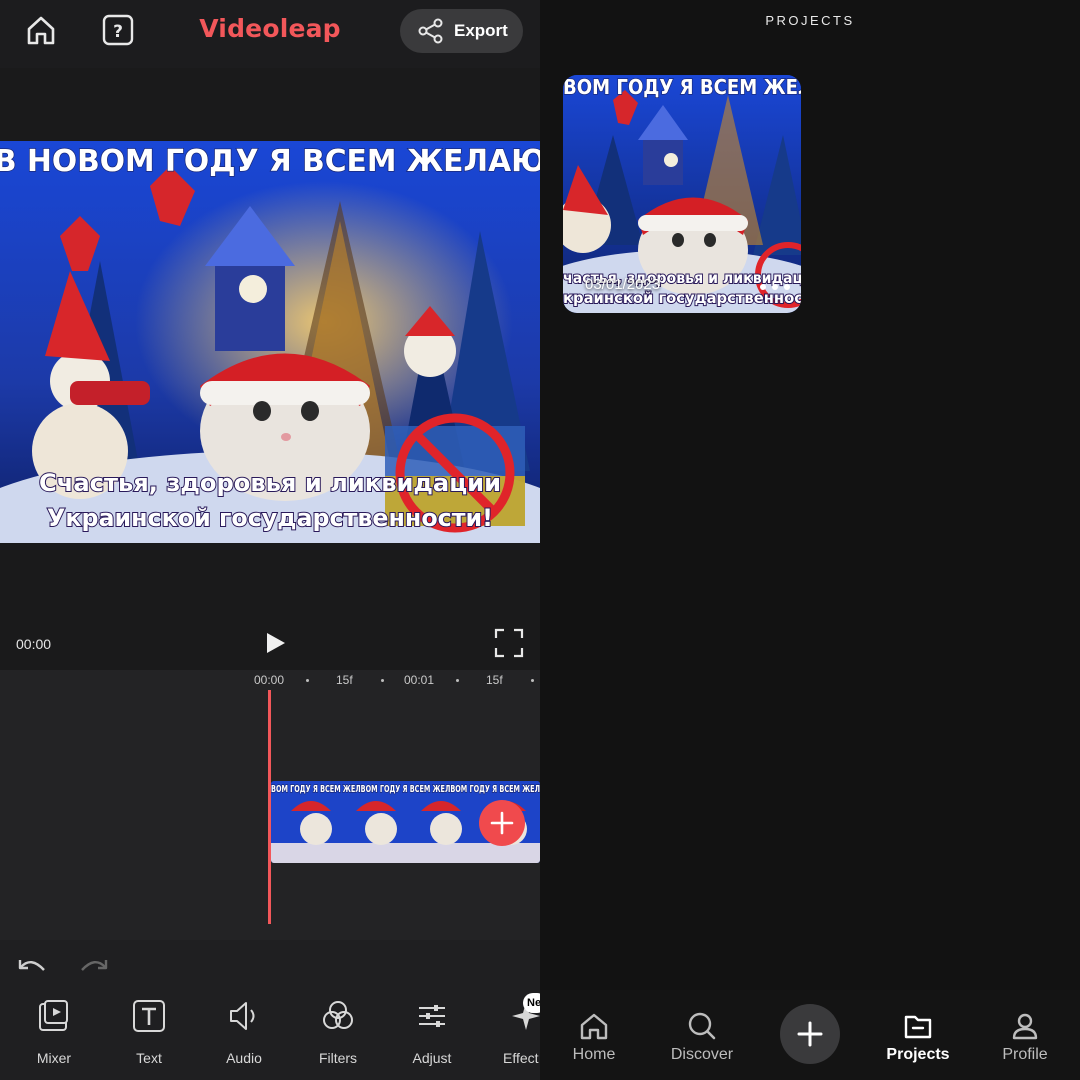  I want to click on share-icon, so click(430, 31).